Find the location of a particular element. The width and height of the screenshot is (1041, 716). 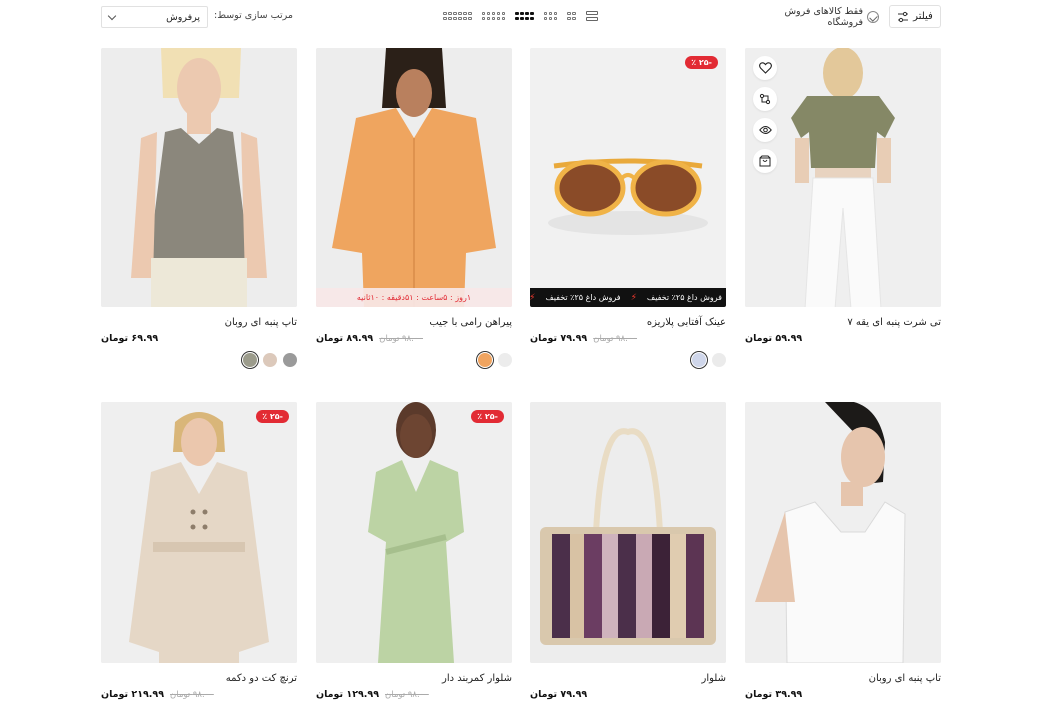

eye-icon is located at coordinates (765, 130).